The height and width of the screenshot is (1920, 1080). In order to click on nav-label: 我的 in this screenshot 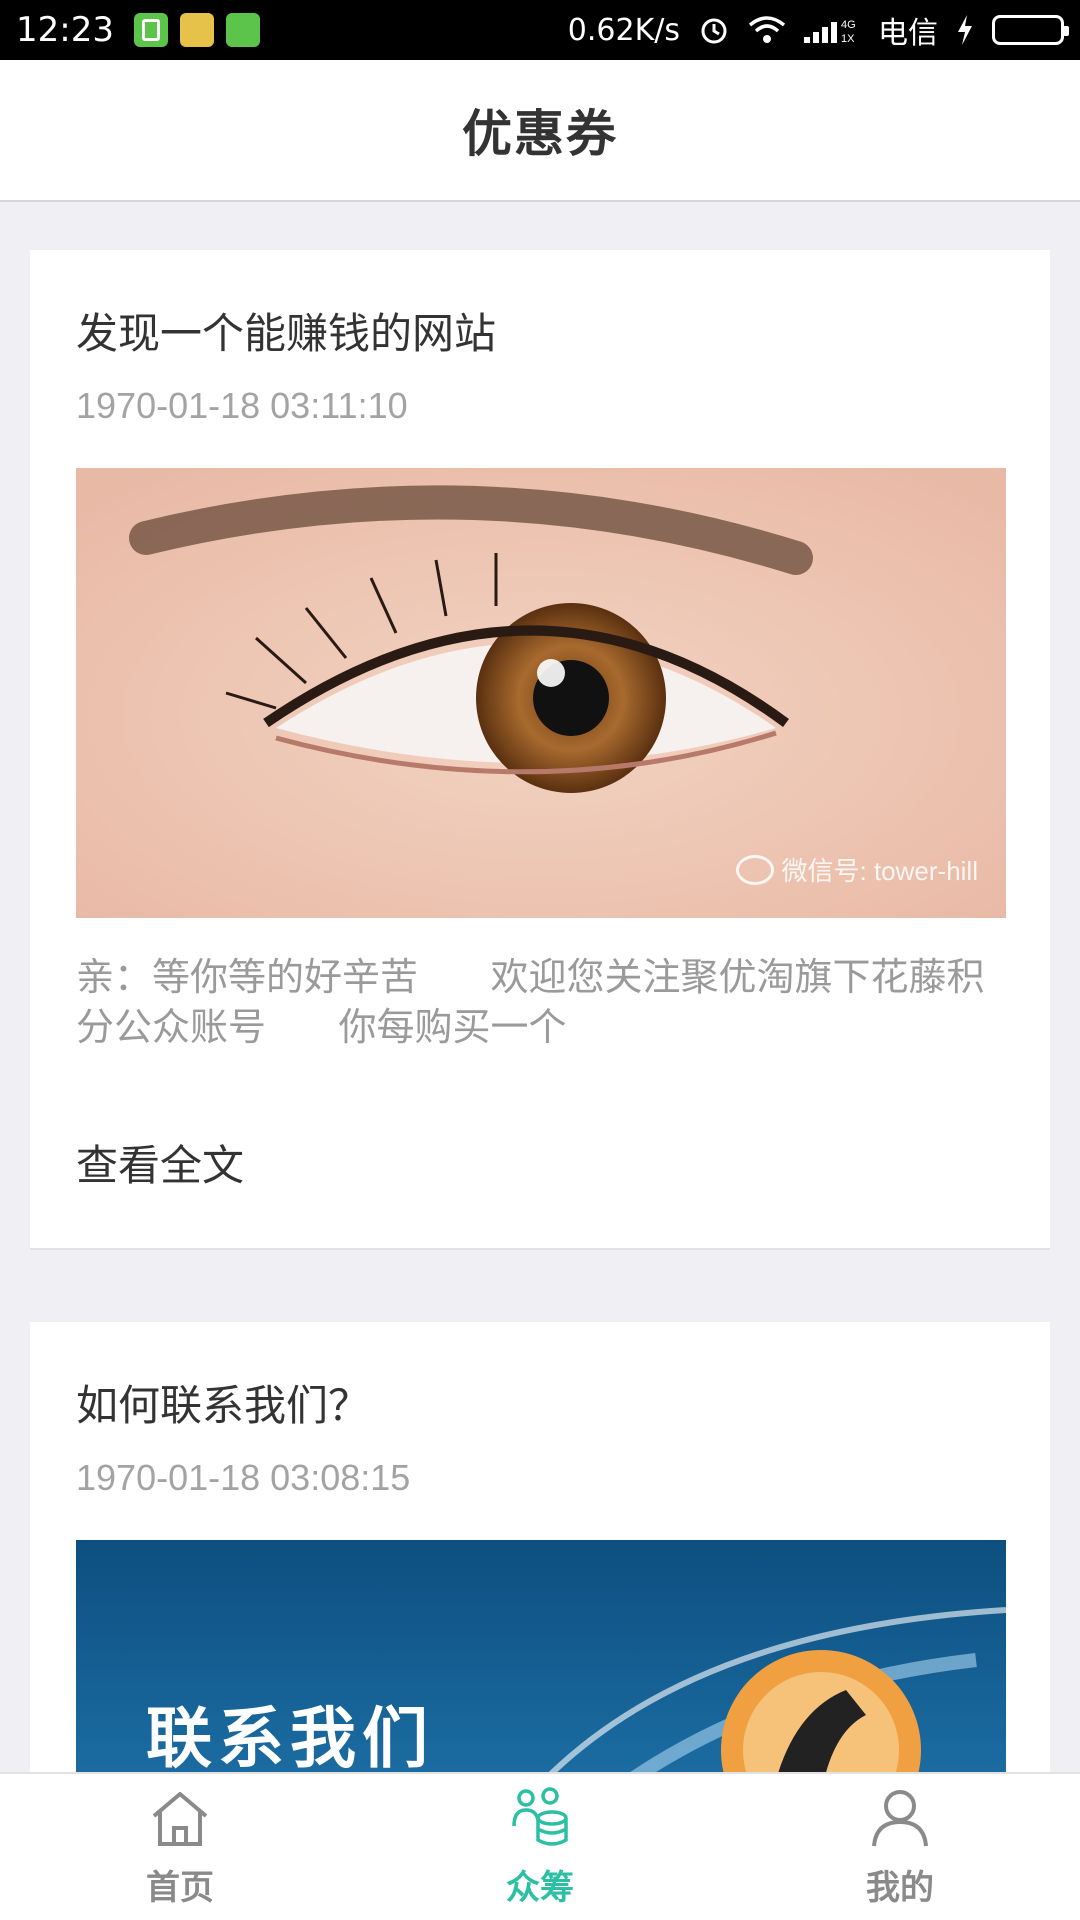, I will do `click(900, 1887)`.